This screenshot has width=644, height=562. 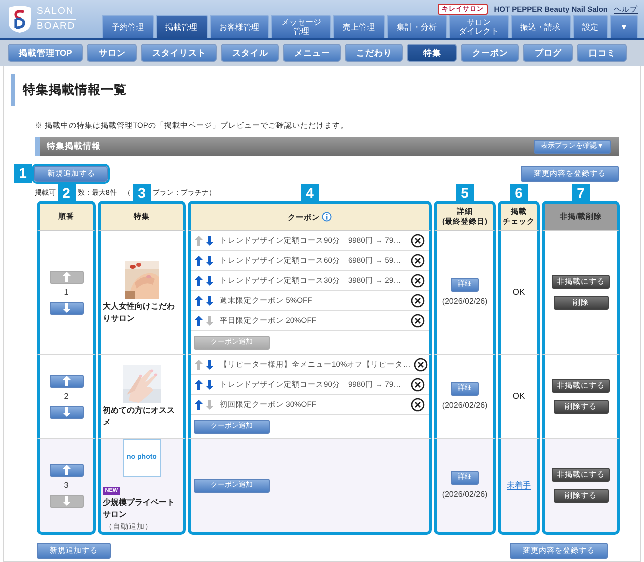 I want to click on section-title: 特集掲載情報, so click(x=74, y=147).